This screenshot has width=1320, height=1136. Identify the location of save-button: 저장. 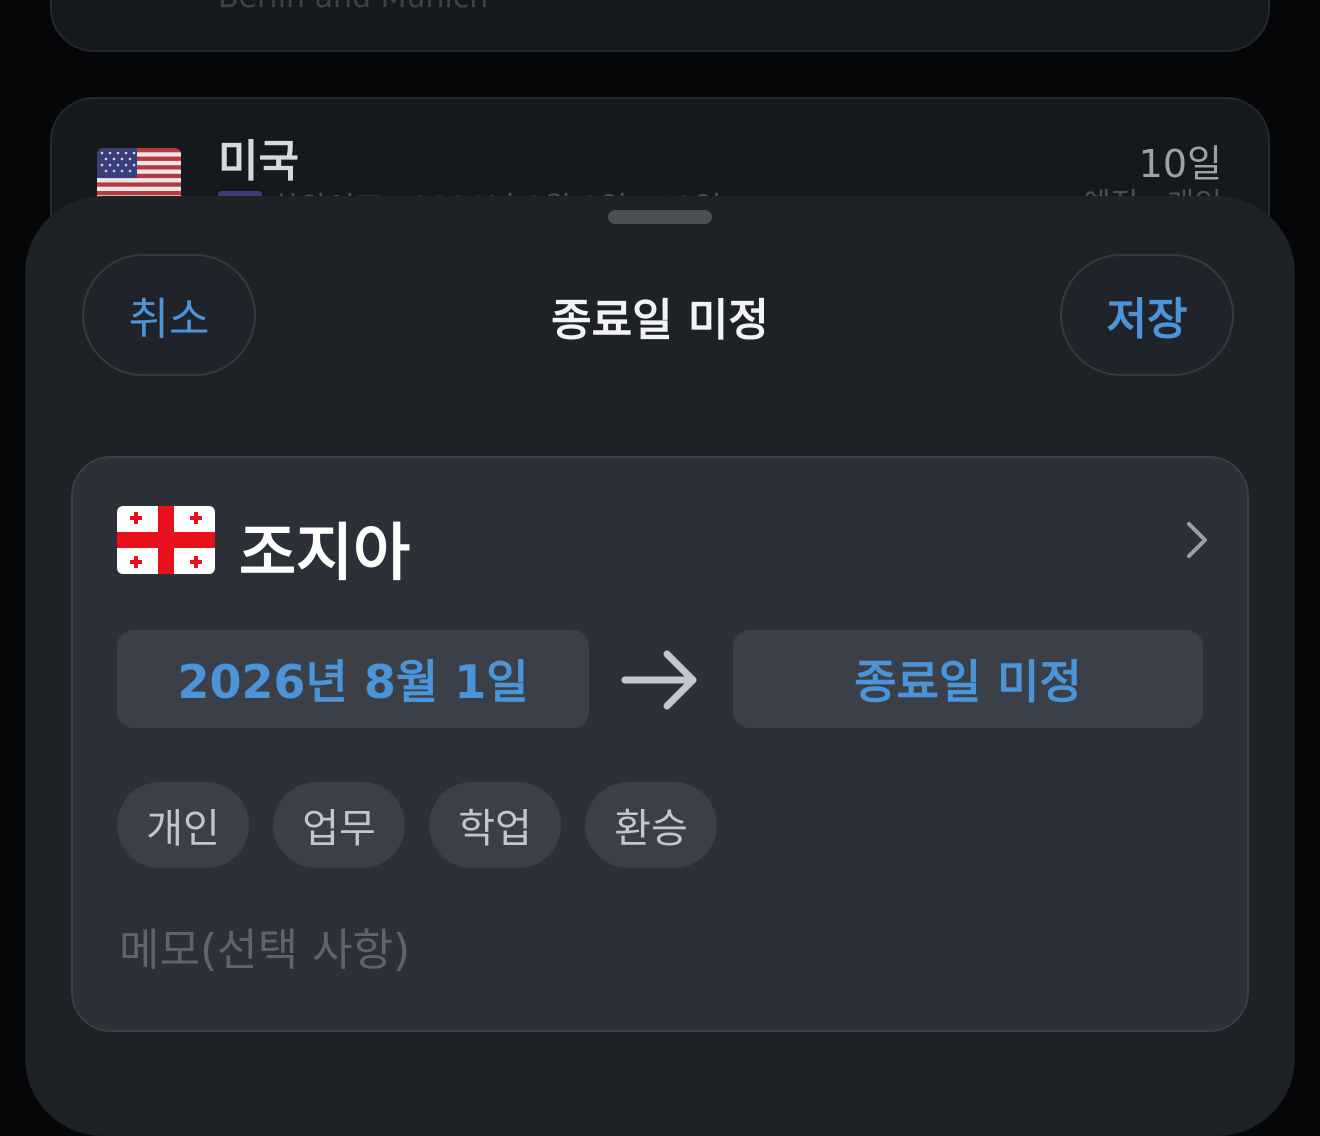
(1147, 315).